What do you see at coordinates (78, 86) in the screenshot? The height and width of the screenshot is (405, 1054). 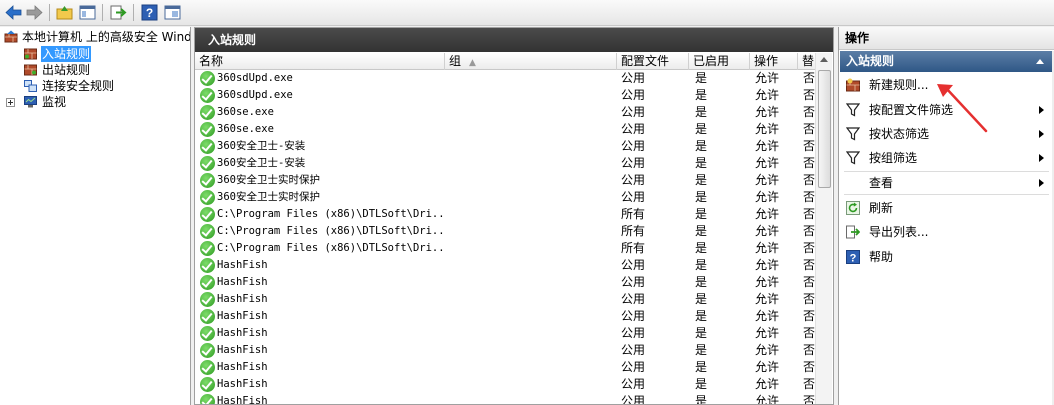 I see `tree-item-label: 连接安全规则` at bounding box center [78, 86].